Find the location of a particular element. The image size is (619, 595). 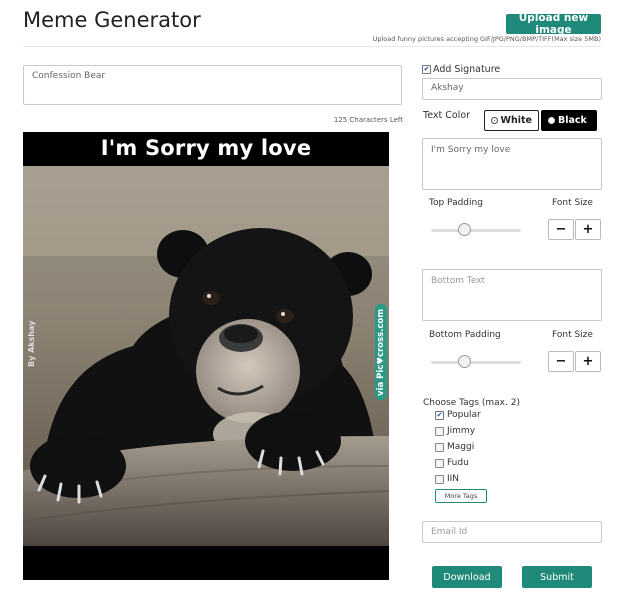

more-tags-button: More Tags is located at coordinates (461, 496).